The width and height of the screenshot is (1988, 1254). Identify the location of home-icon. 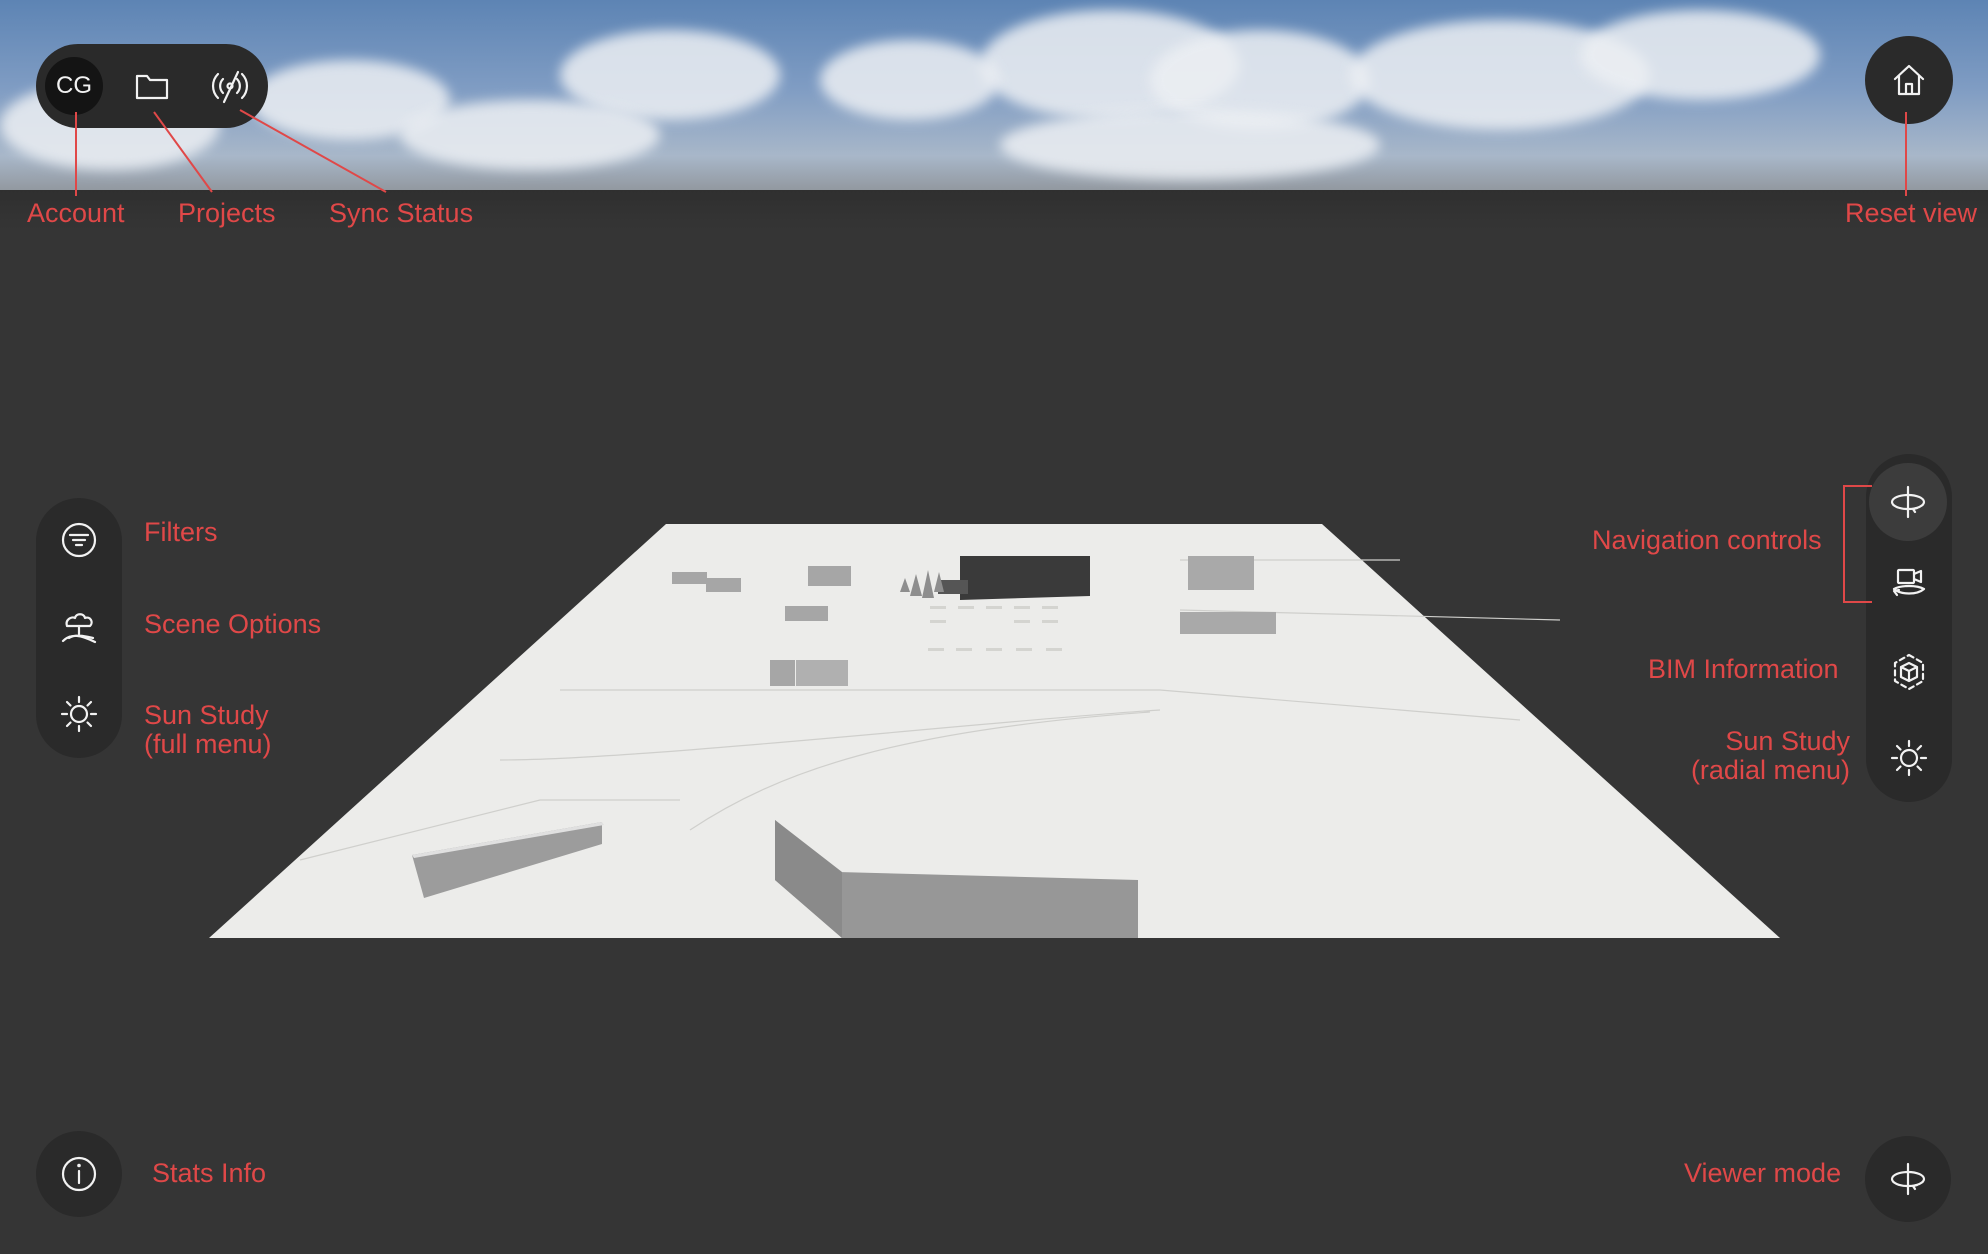
(1909, 80).